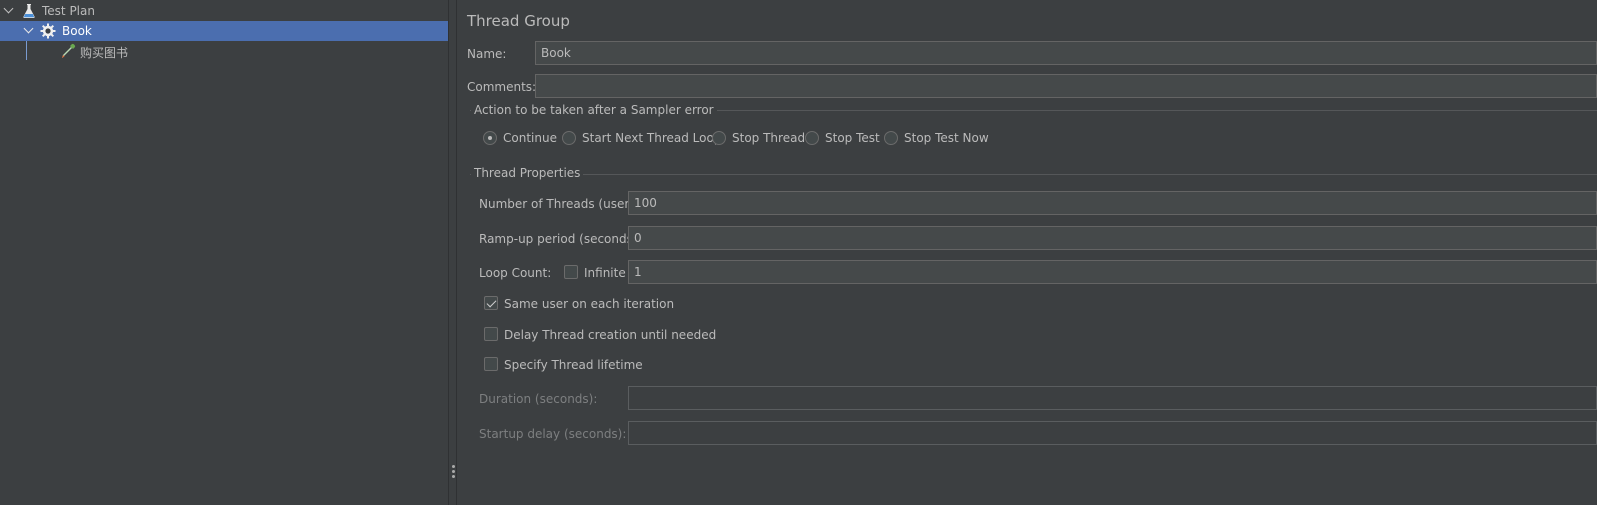 The image size is (1597, 505). Describe the element at coordinates (946, 138) in the screenshot. I see `radio-stop-test-now-label: Stop Test Now` at that location.